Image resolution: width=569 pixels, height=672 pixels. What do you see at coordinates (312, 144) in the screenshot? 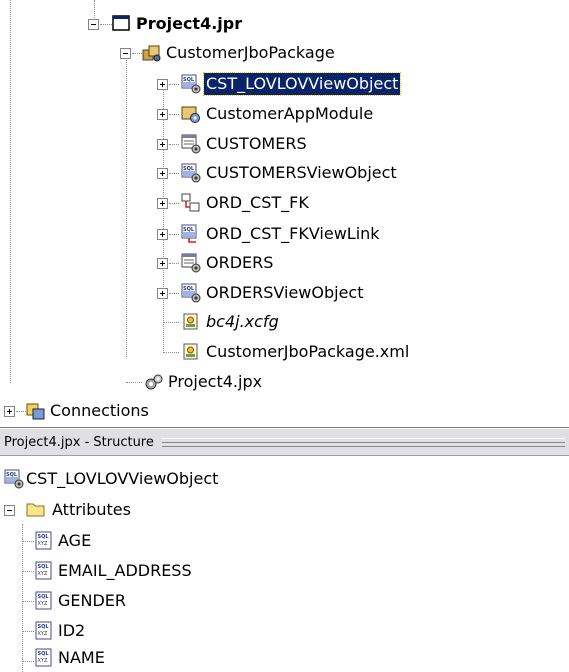
I see `tree-item: CUSTOMERS` at bounding box center [312, 144].